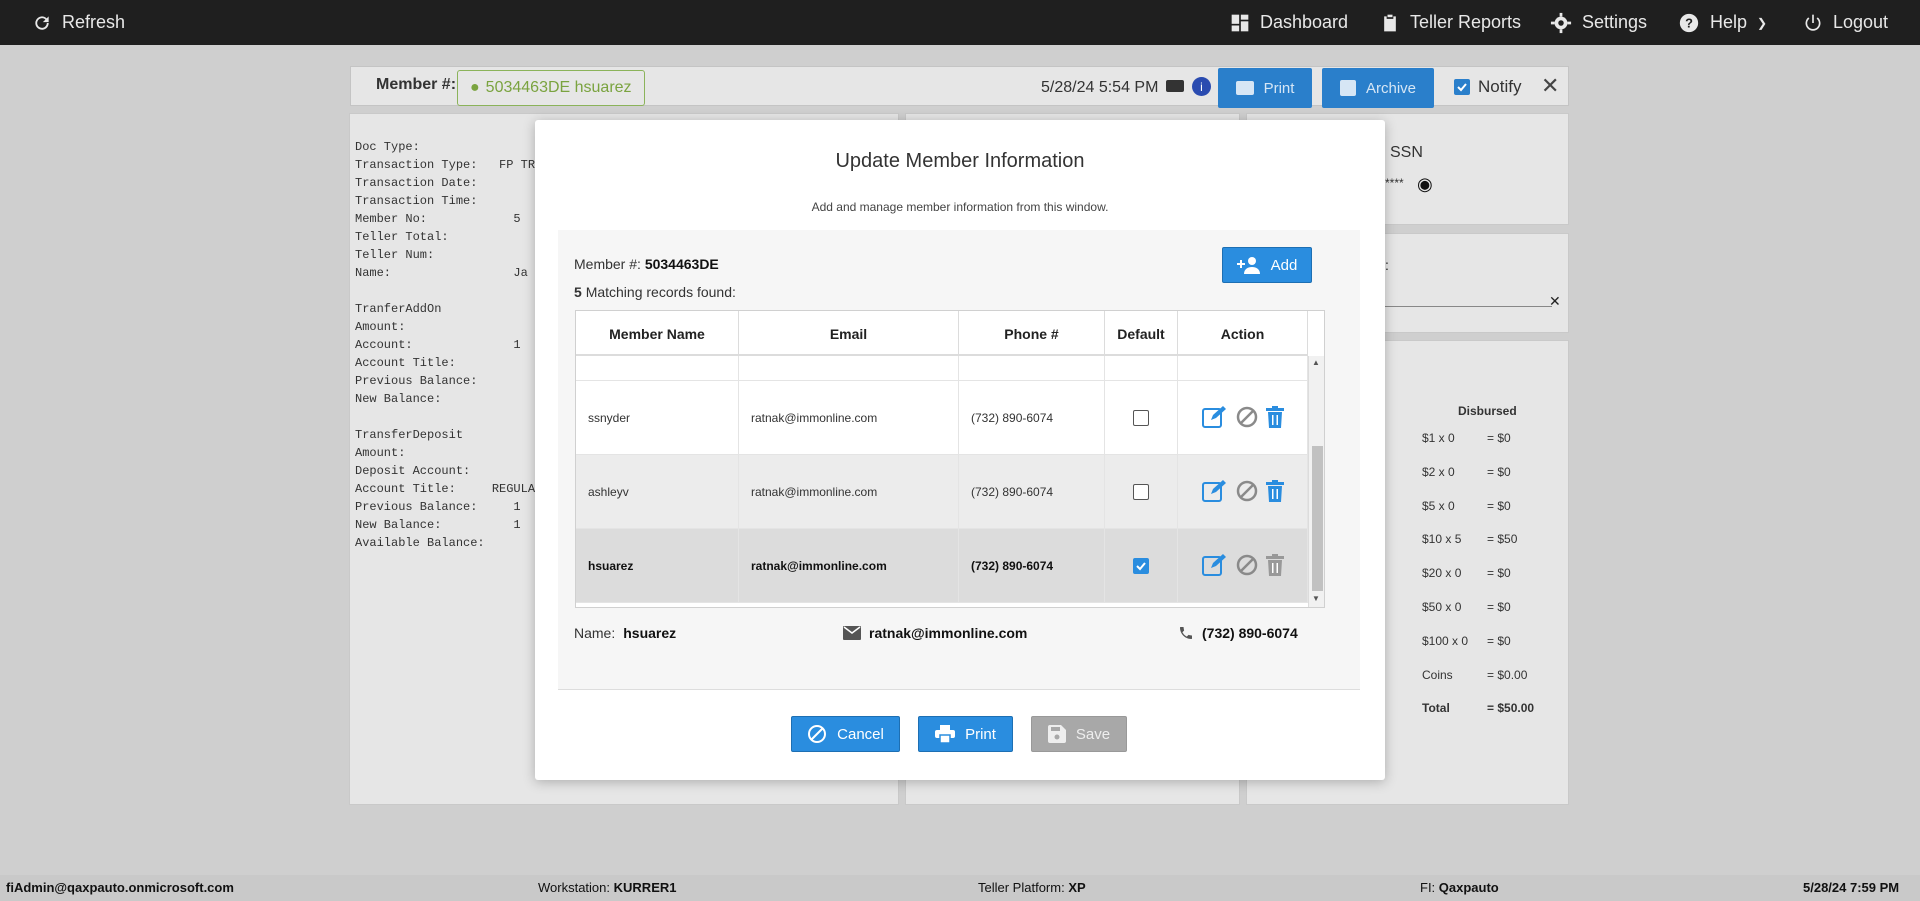 This screenshot has width=1920, height=901. I want to click on dashboard-icon, so click(1240, 22).